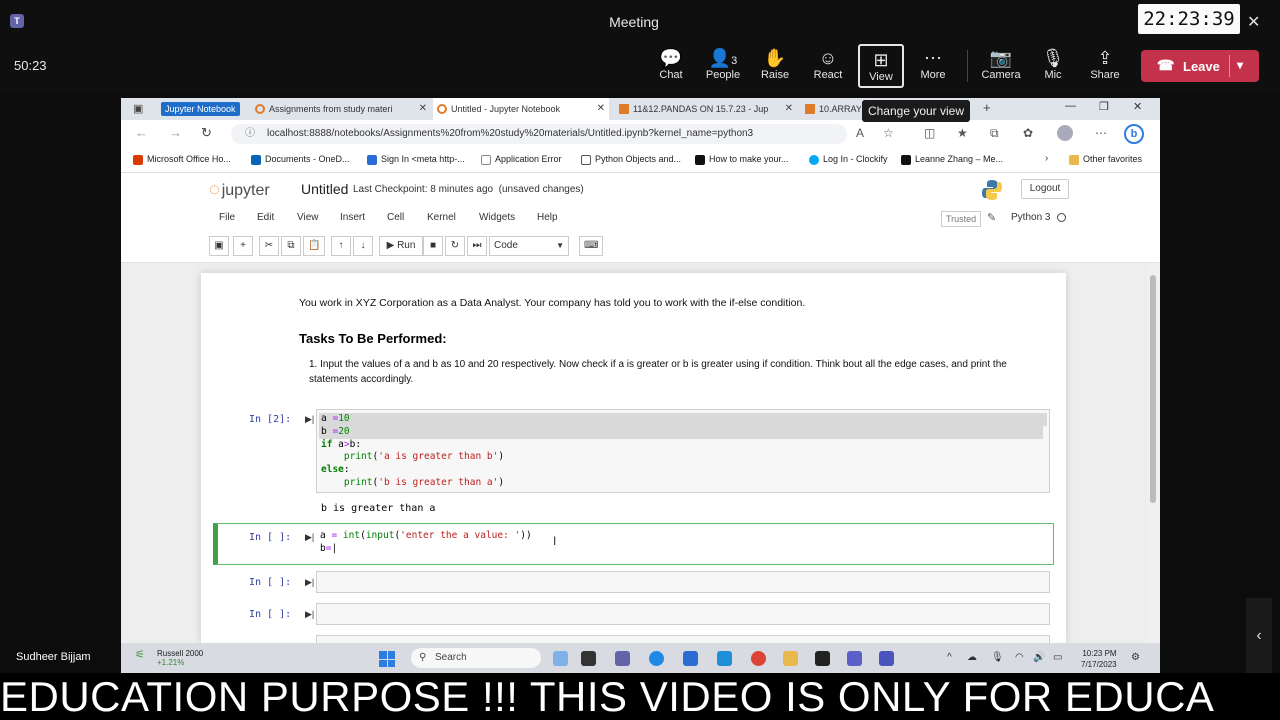  I want to click on tab-untitled: Untitled - Jupyter Notebook ✕, so click(521, 109).